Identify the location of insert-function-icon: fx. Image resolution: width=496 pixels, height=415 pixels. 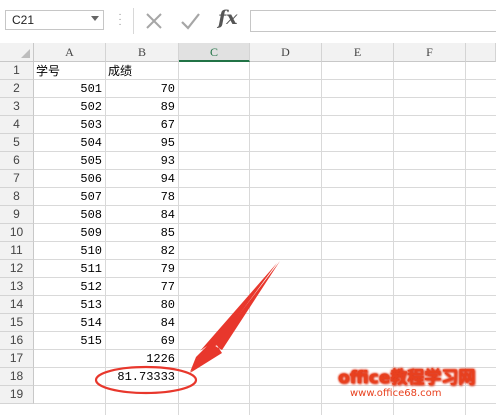
(228, 18).